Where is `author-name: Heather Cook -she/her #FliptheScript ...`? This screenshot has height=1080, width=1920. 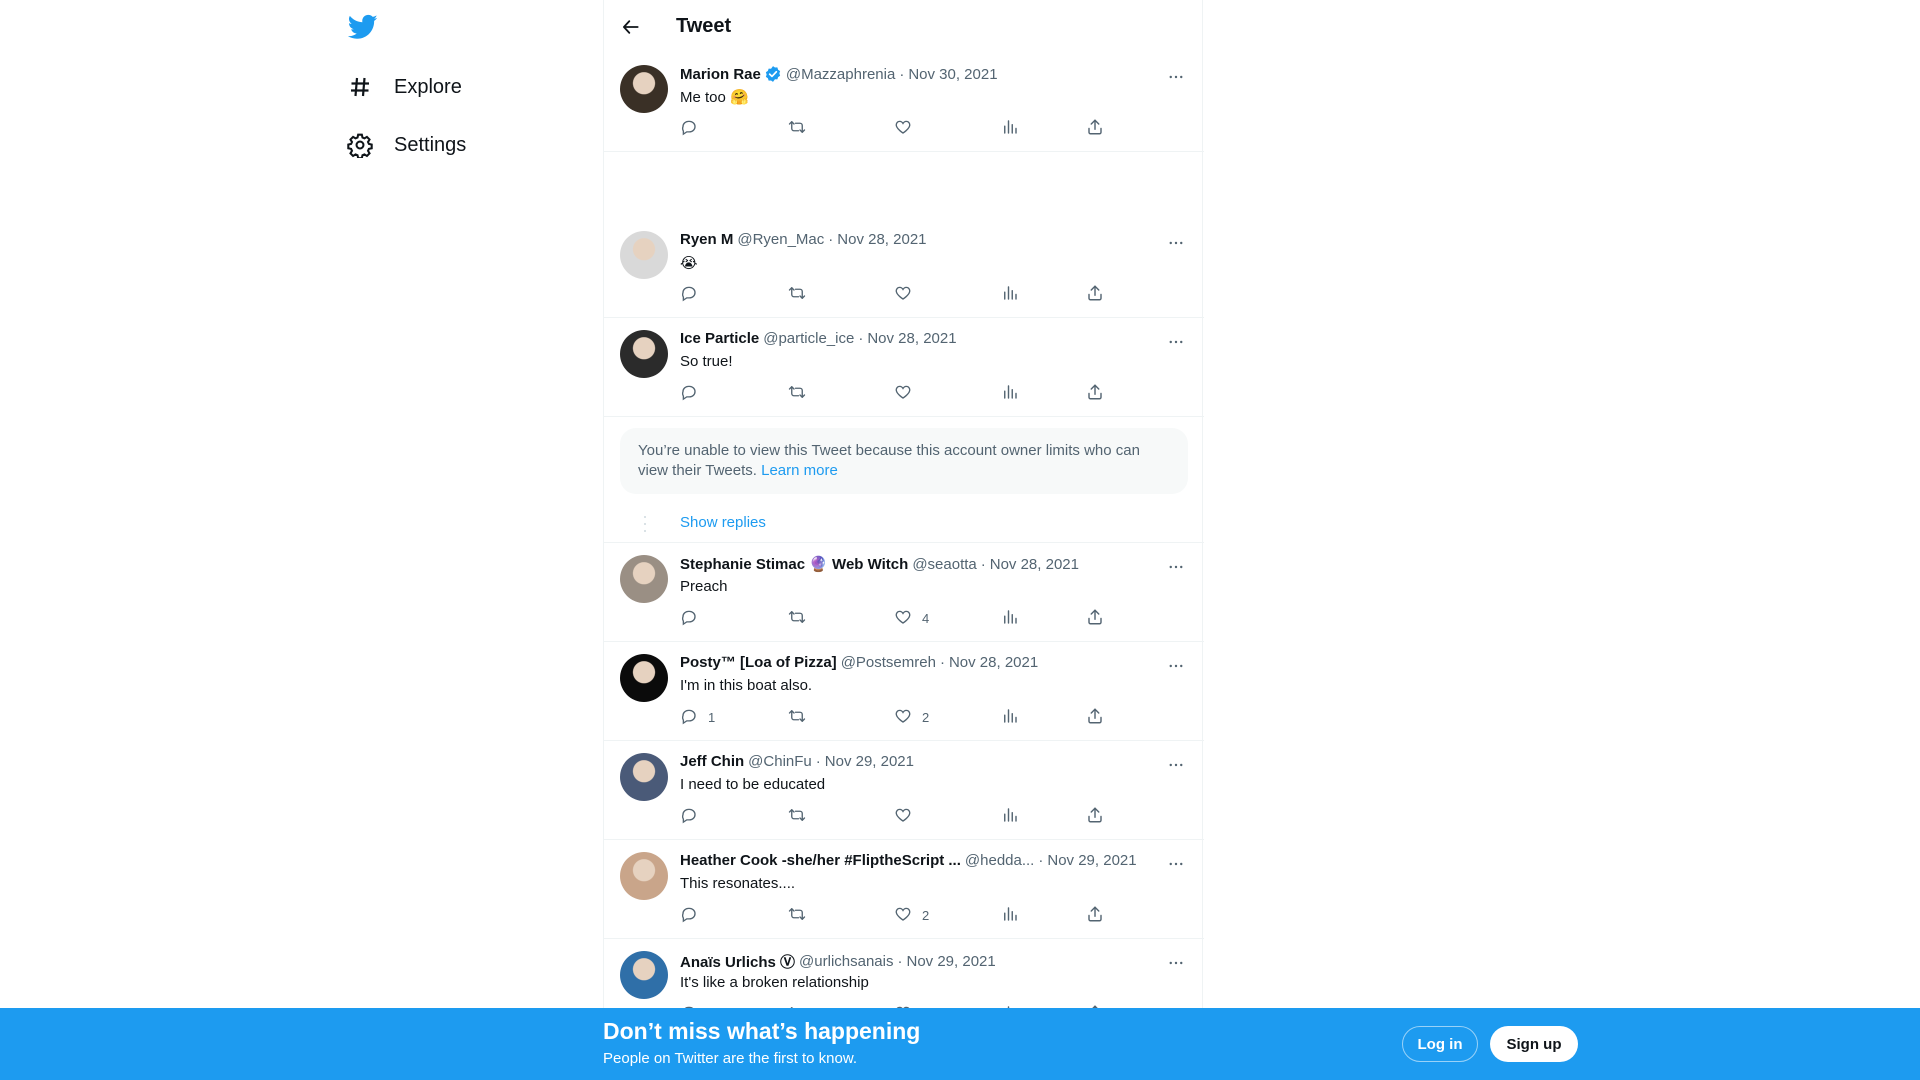
author-name: Heather Cook -she/her #FliptheScript ... is located at coordinates (820, 860).